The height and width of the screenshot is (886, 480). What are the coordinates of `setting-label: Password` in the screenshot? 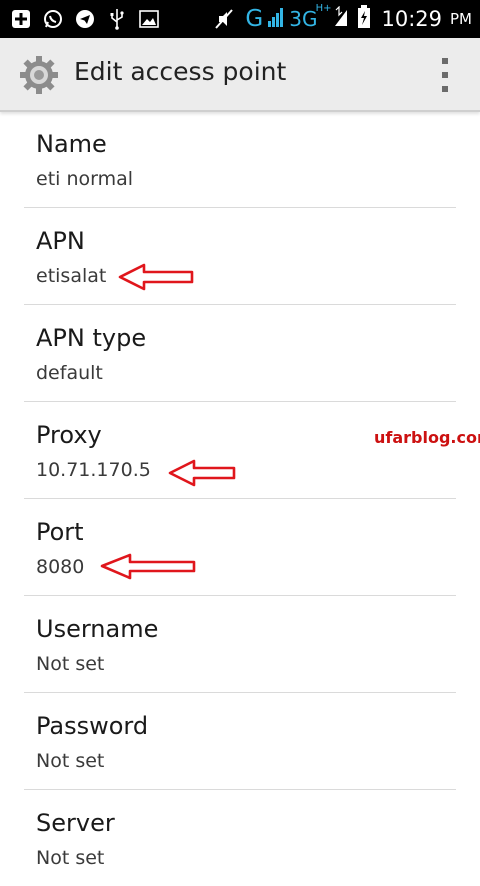 It's located at (92, 726).